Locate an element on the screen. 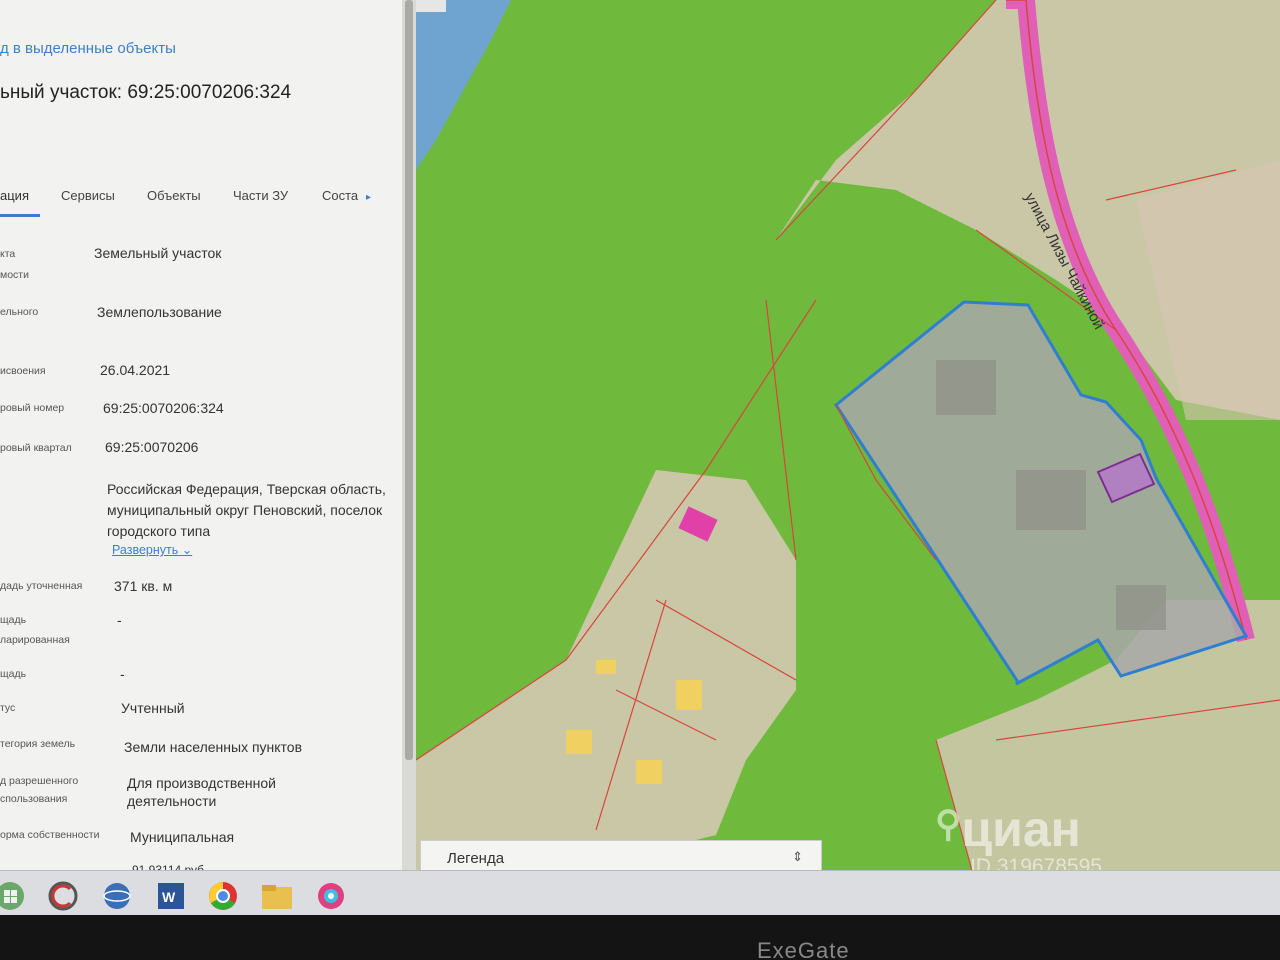  taskbar: W is located at coordinates (640, 895).